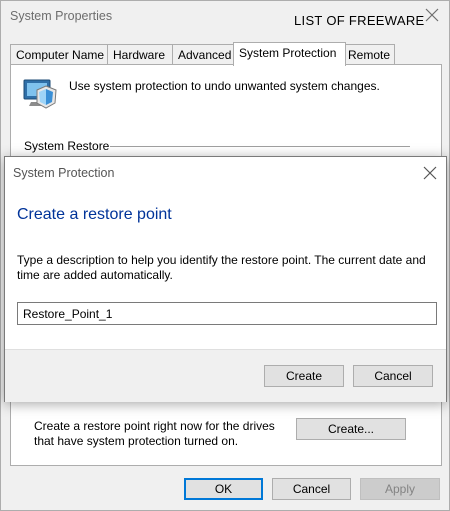  What do you see at coordinates (61, 16) in the screenshot?
I see `window-title: System Properties` at bounding box center [61, 16].